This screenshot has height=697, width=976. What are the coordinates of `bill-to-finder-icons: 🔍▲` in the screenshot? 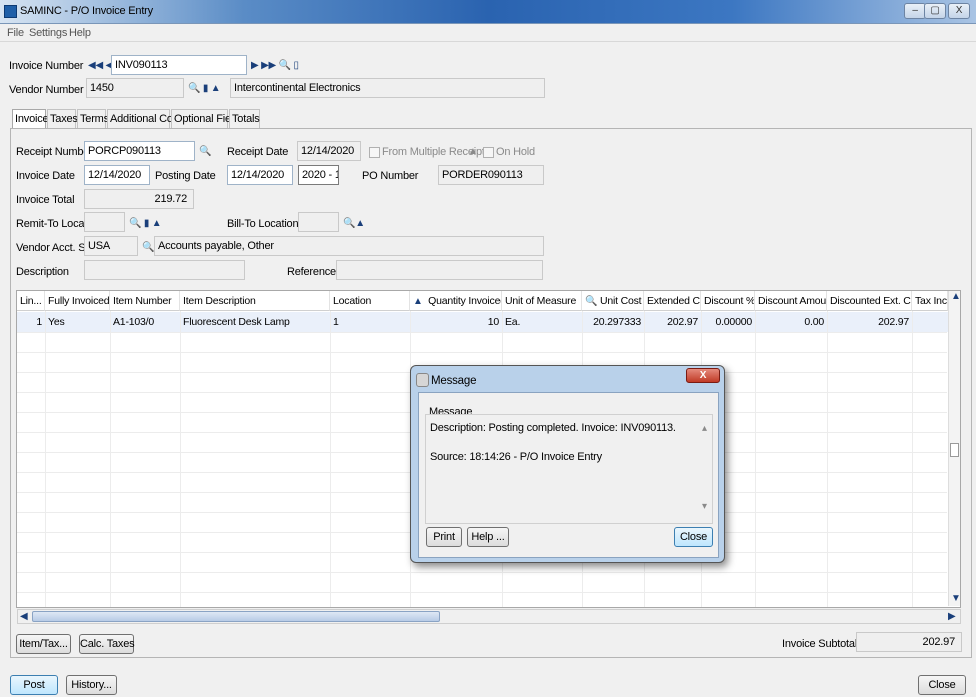 It's located at (354, 223).